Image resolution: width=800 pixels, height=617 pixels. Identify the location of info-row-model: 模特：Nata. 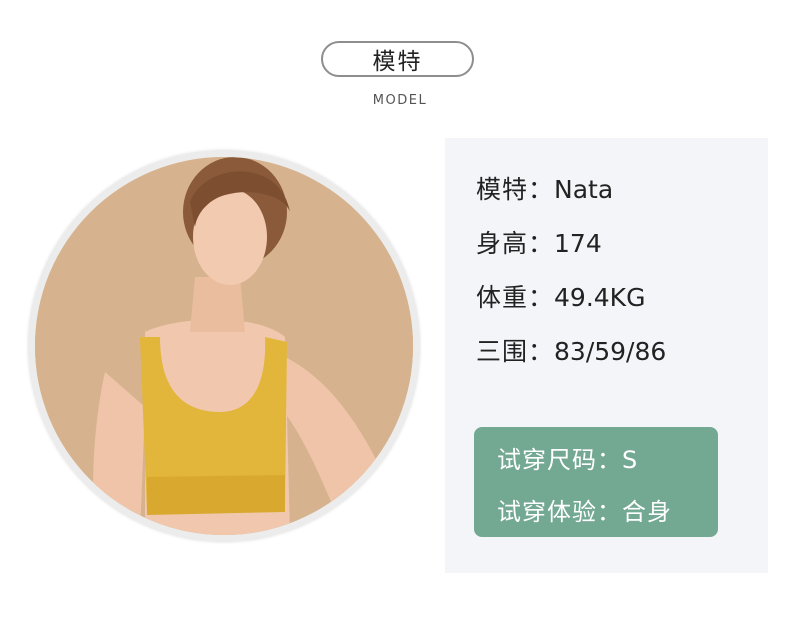
(544, 188).